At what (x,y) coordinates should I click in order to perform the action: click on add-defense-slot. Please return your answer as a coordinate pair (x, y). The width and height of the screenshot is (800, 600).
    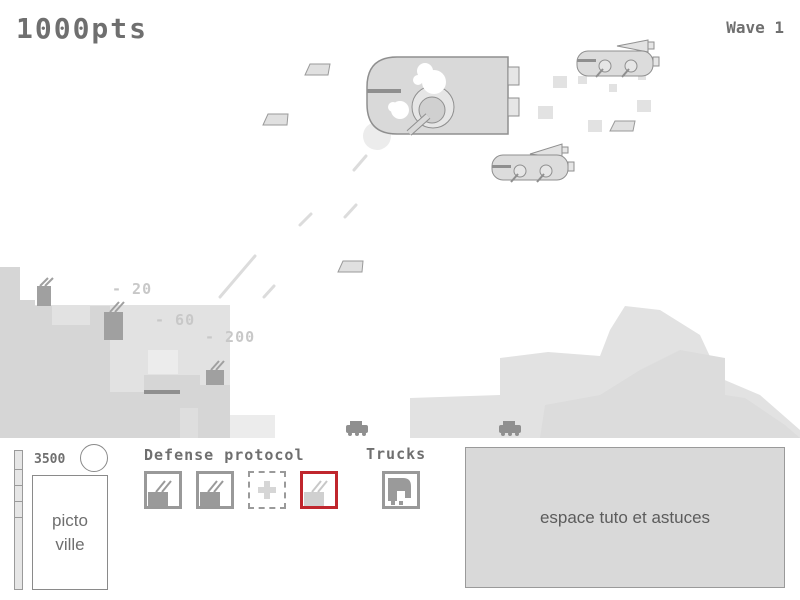
    Looking at the image, I should click on (267, 490).